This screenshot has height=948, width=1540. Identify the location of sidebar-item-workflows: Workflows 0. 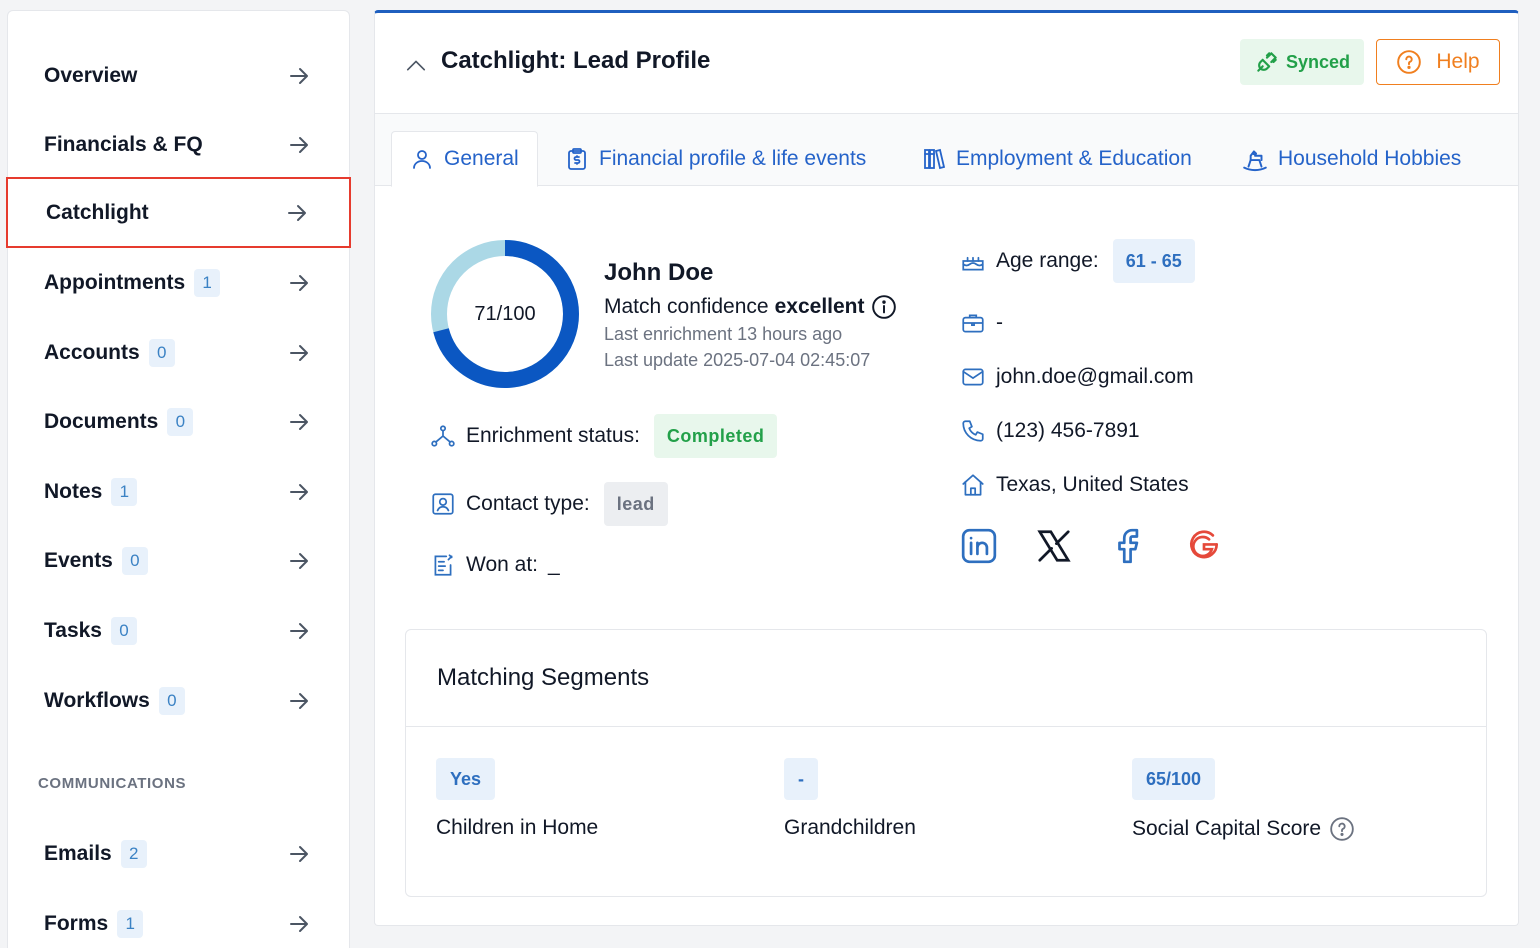
(178, 701).